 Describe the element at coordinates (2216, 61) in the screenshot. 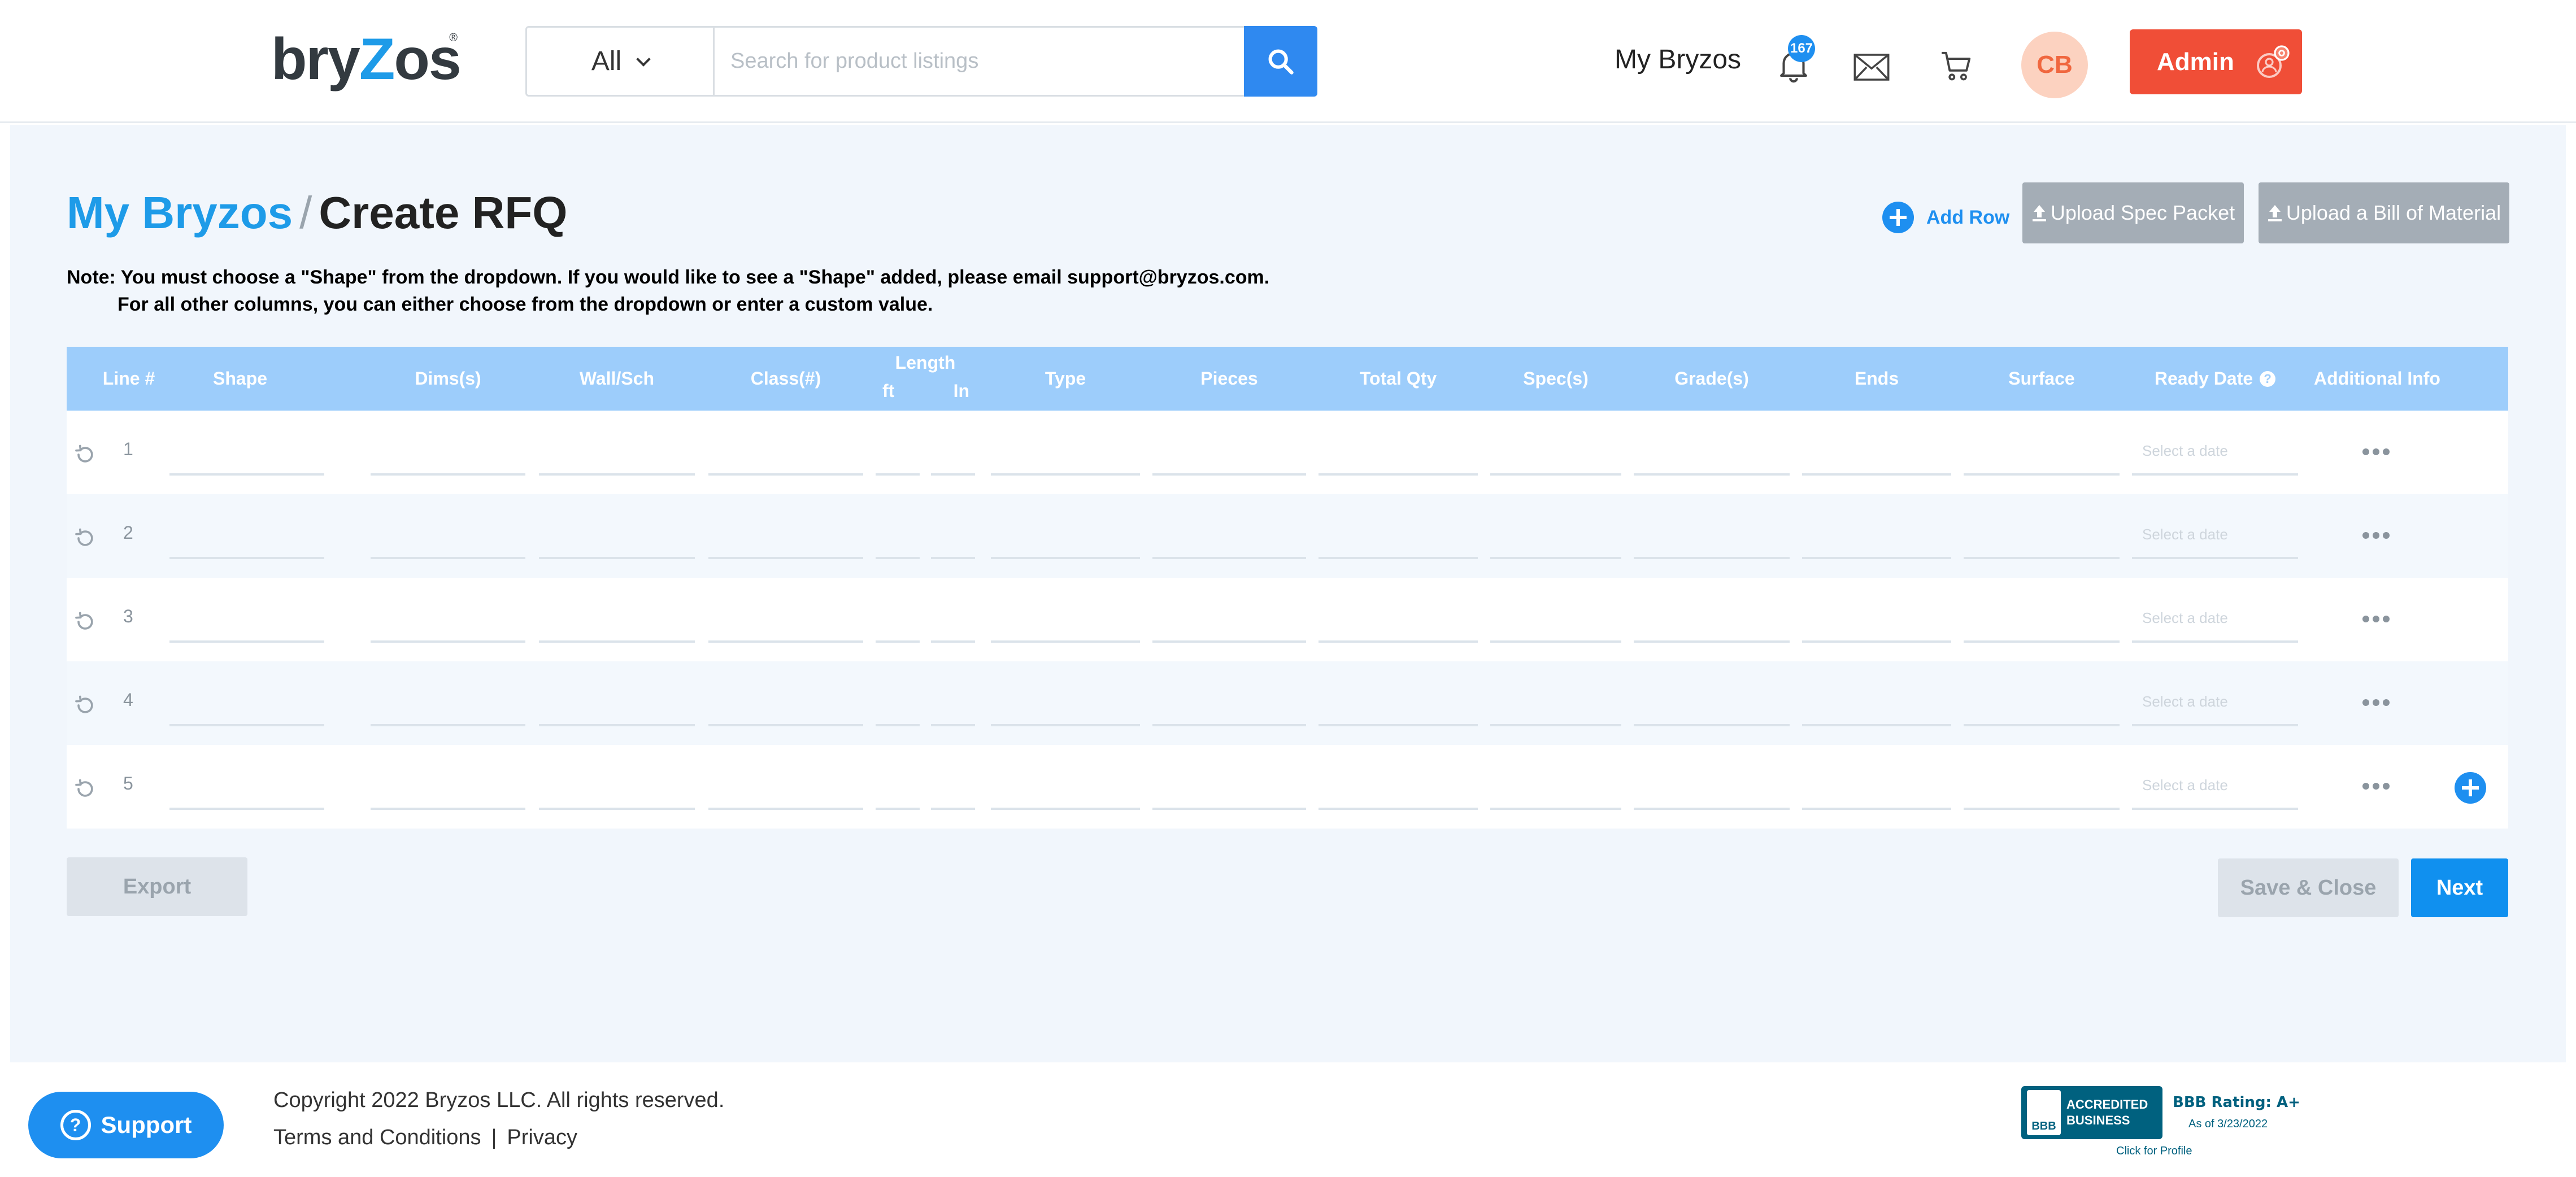

I see `admin-button: Admin` at that location.